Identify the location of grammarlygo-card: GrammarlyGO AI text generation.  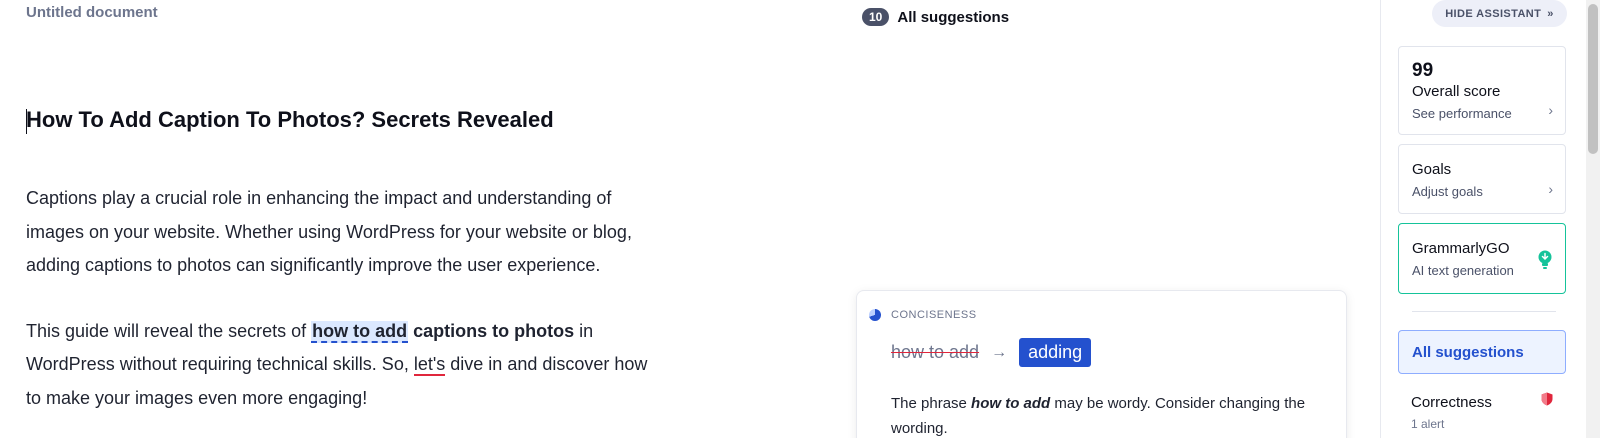
(1482, 258).